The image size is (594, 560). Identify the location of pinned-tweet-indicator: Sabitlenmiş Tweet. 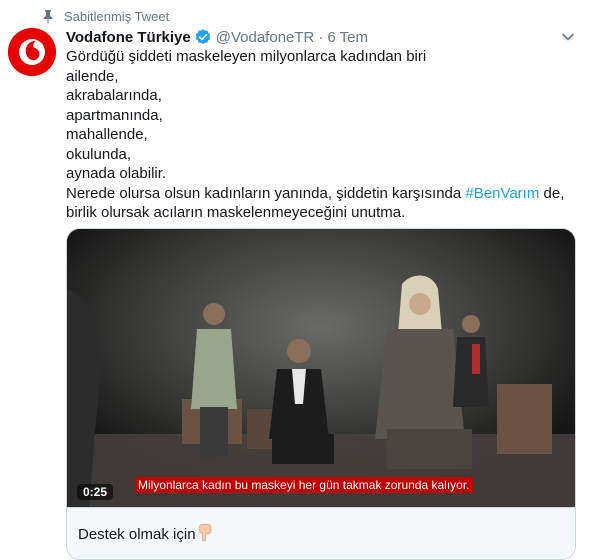
(104, 16).